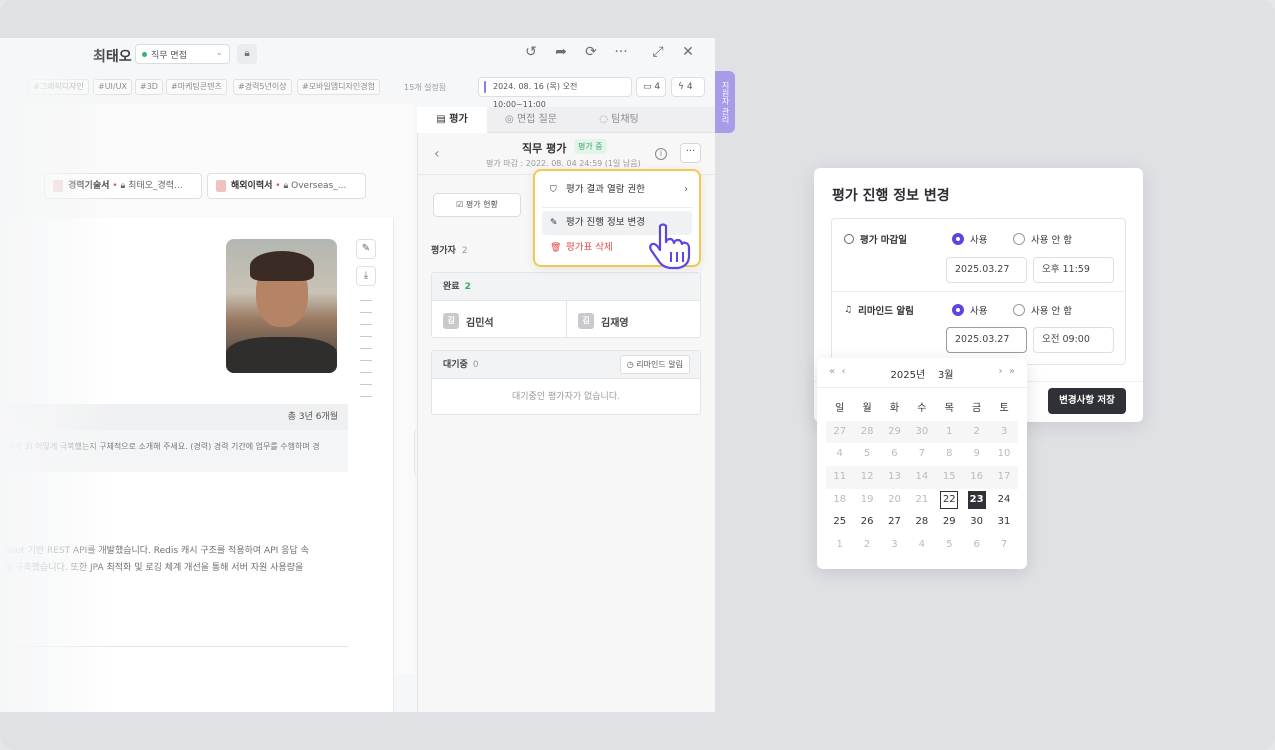 This screenshot has width=1275, height=750. I want to click on divider, so click(174, 646).